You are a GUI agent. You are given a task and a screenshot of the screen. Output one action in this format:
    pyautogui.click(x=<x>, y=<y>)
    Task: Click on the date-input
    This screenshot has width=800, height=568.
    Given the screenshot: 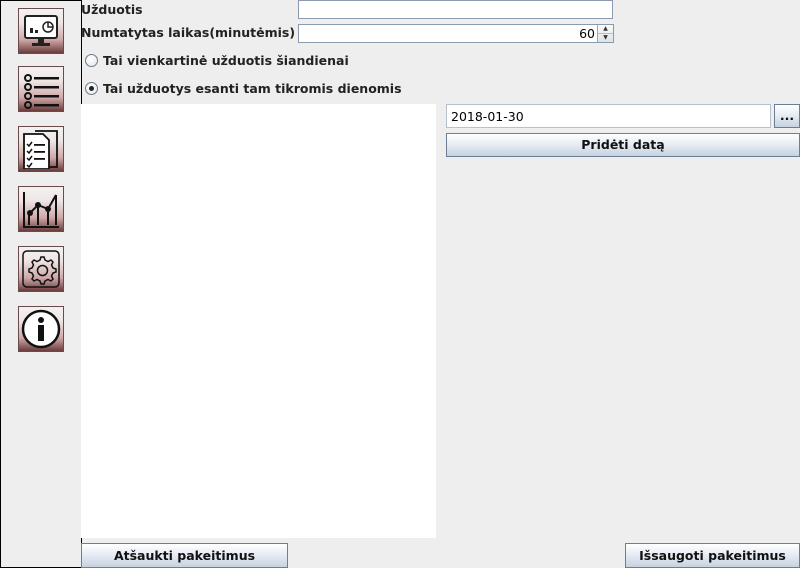 What is the action you would take?
    pyautogui.click(x=608, y=116)
    